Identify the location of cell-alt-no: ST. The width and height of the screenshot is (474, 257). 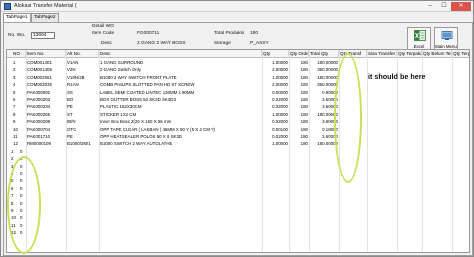
(70, 114).